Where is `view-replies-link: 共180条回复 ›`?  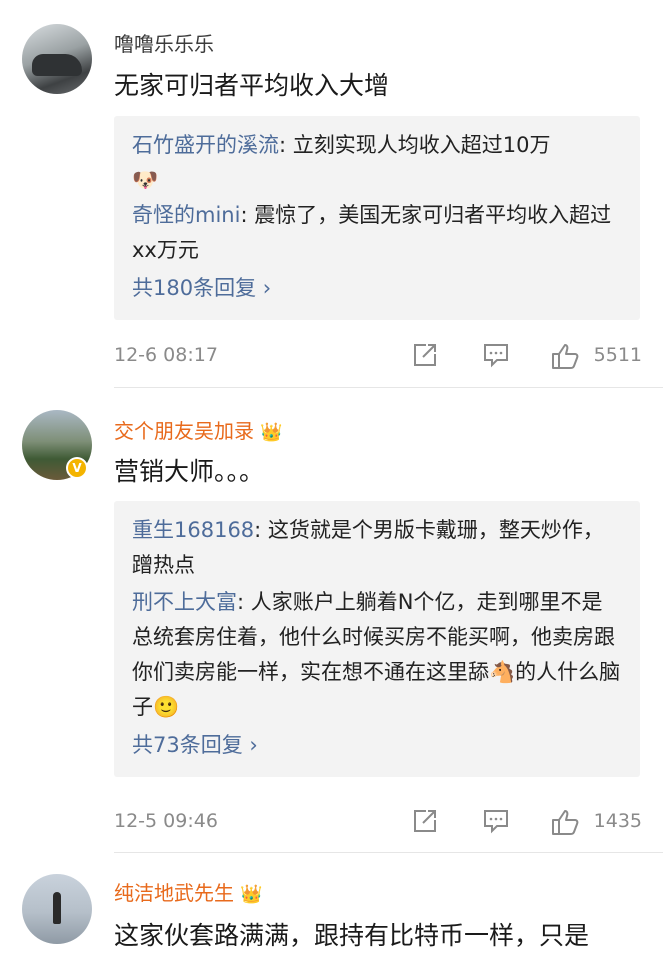
view-replies-link: 共180条回复 › is located at coordinates (377, 288).